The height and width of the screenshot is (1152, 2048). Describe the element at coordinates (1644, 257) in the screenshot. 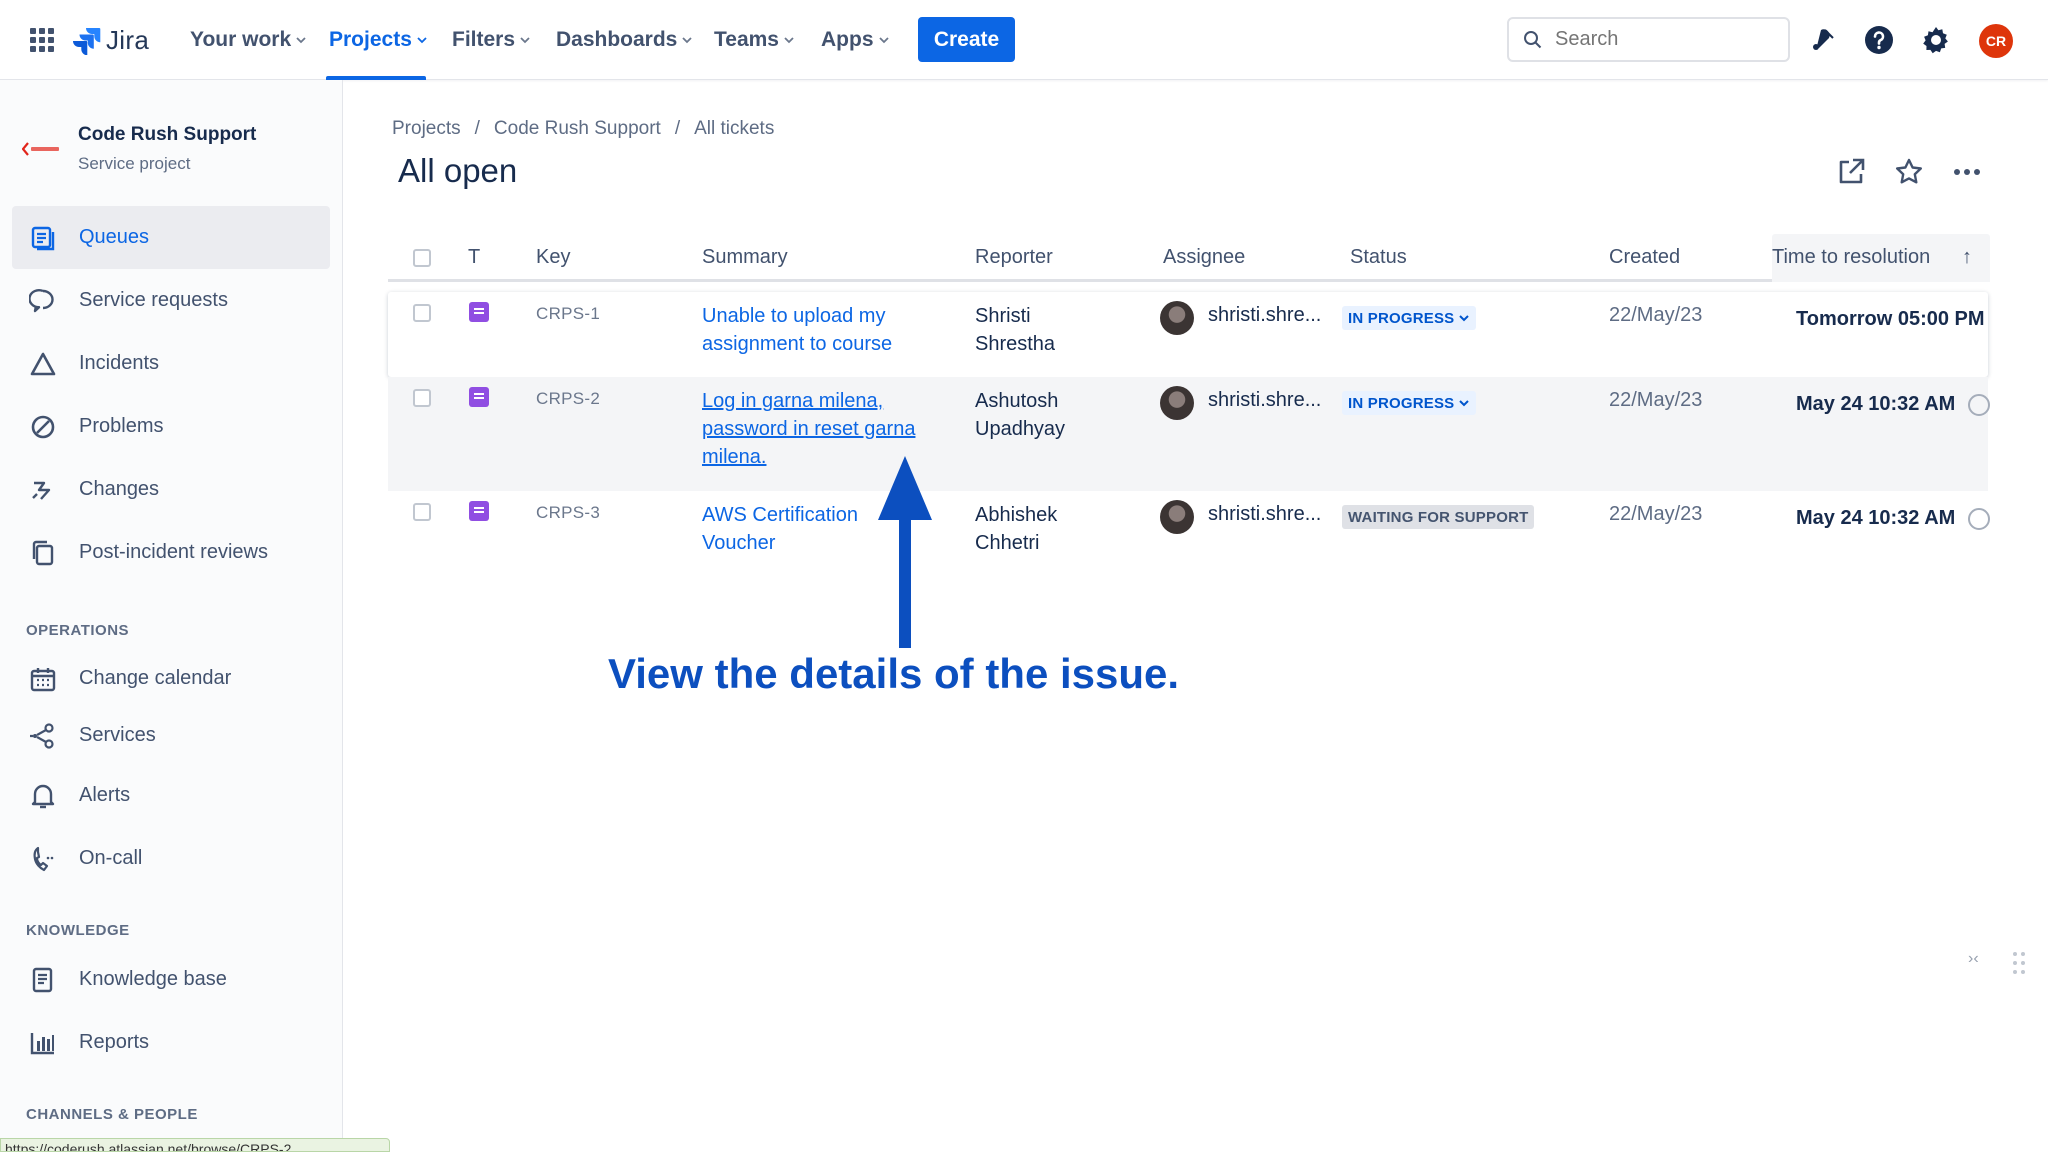

I see `col-created: Created` at that location.